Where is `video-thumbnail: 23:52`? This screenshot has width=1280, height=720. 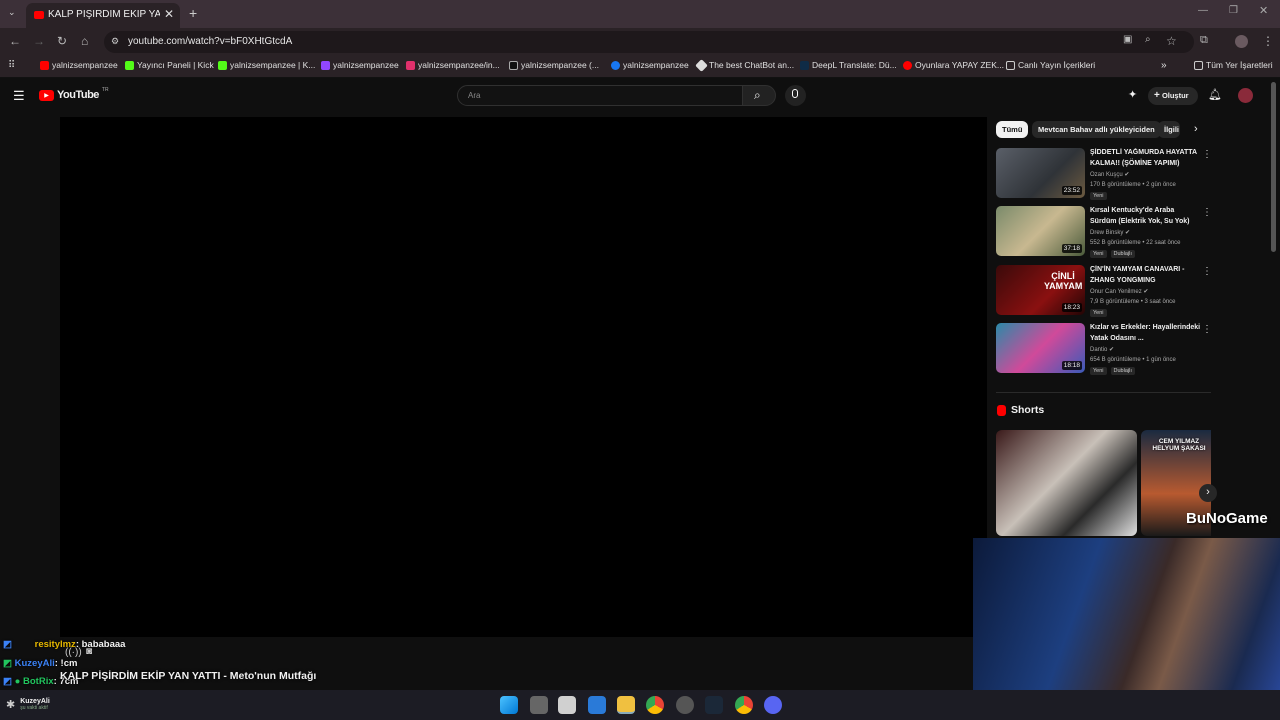
video-thumbnail: 23:52 is located at coordinates (1040, 173).